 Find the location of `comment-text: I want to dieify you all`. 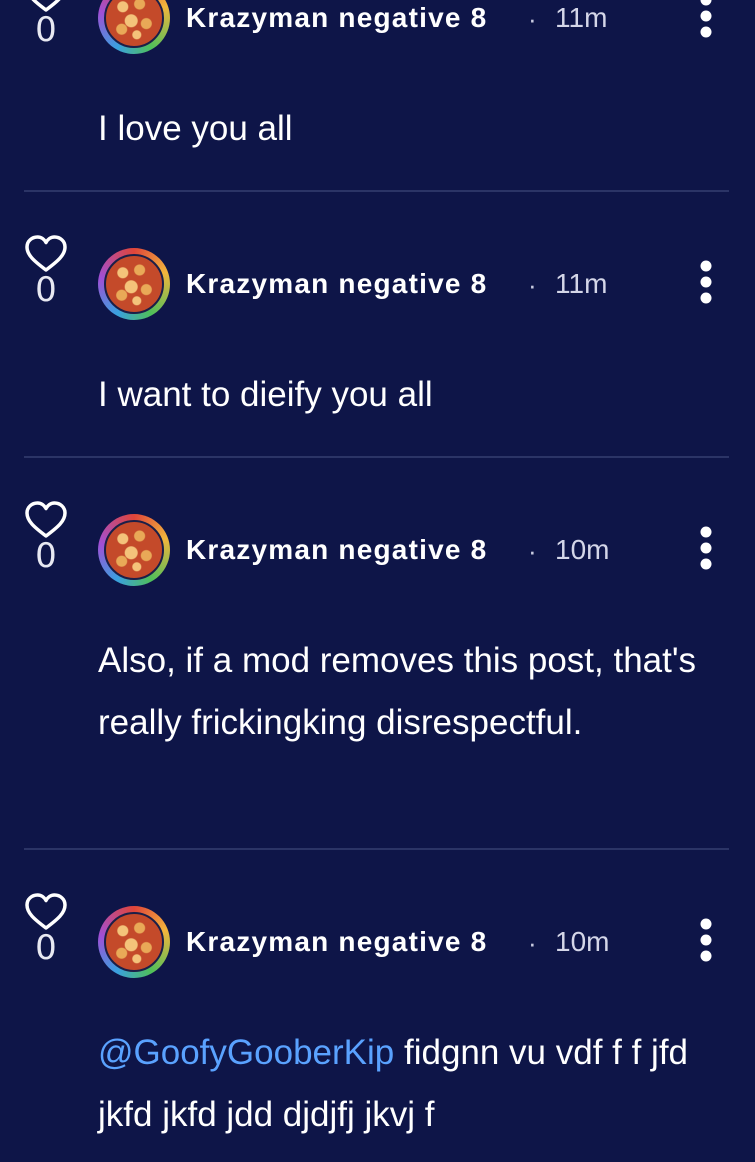

comment-text: I want to dieify you all is located at coordinates (265, 394).